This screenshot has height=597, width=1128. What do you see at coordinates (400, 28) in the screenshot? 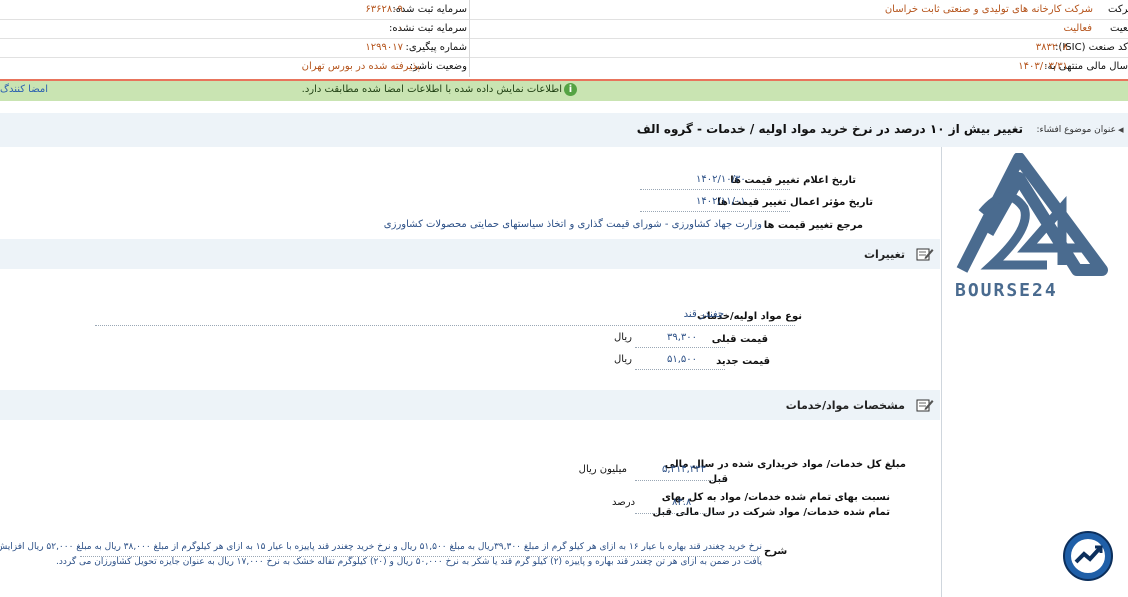
I see `capital-unreg-value: ۰` at bounding box center [400, 28].